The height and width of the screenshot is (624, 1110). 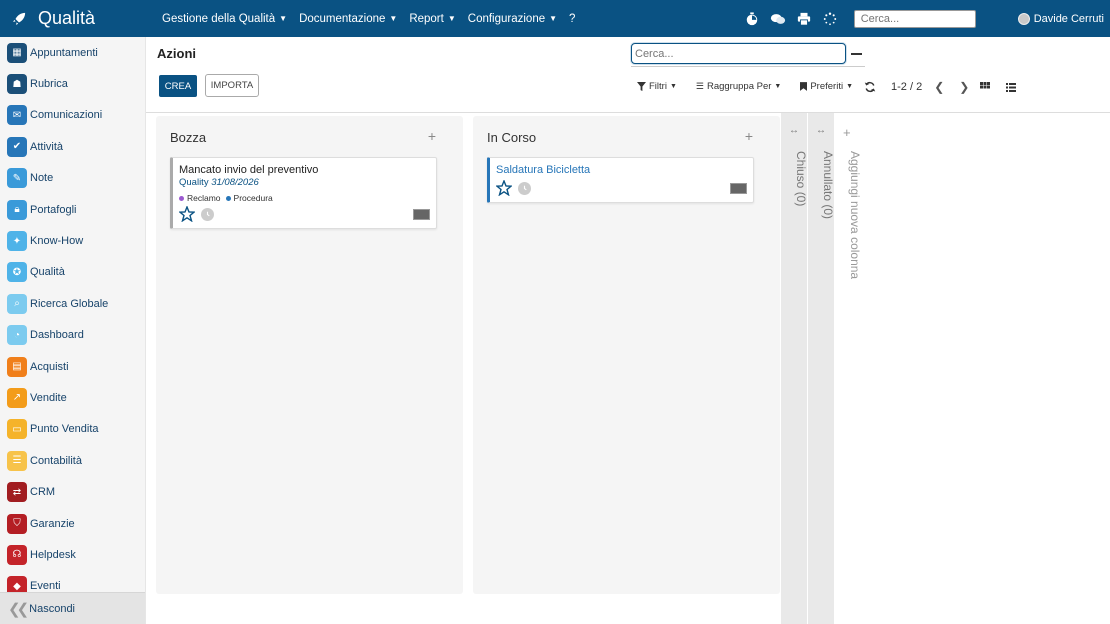 What do you see at coordinates (304, 182) in the screenshot?
I see `card-subtitle: Quality 31/08/2026` at bounding box center [304, 182].